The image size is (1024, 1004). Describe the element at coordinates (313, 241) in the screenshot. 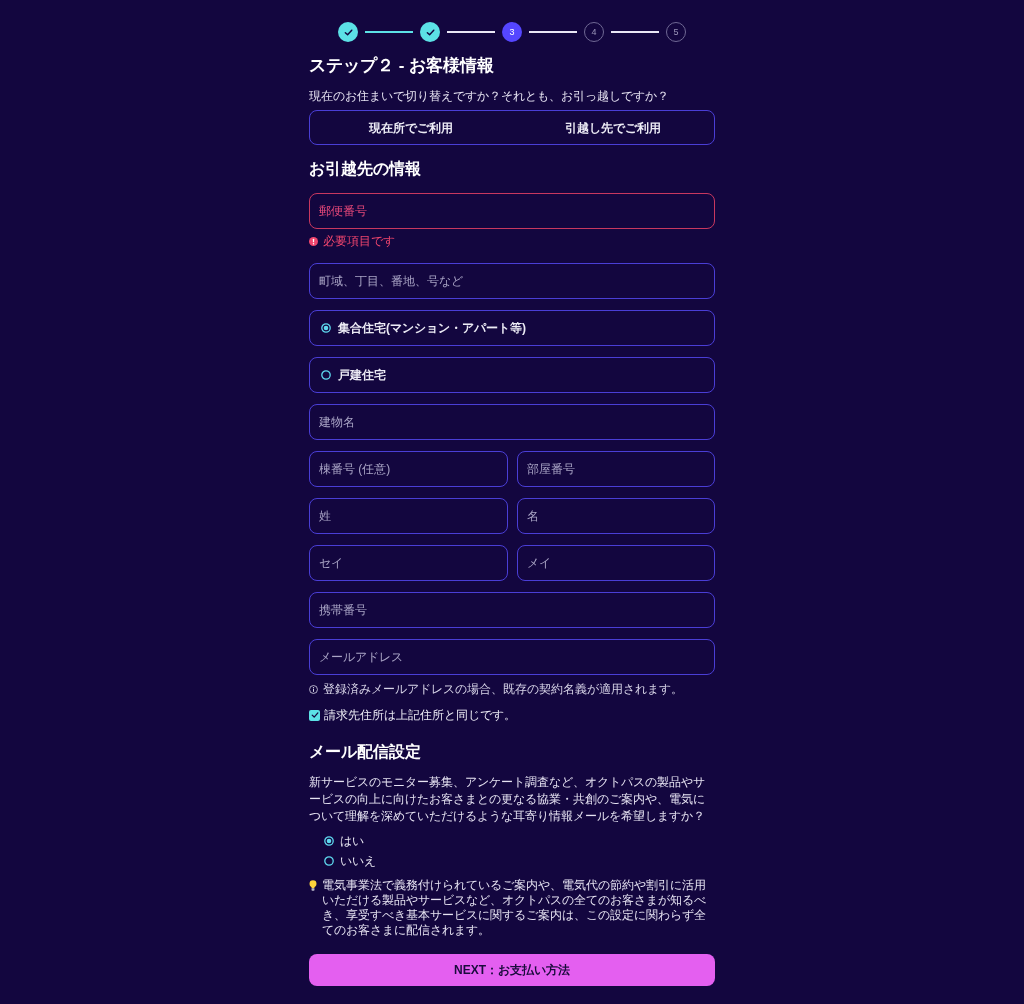

I see `alert-icon` at that location.